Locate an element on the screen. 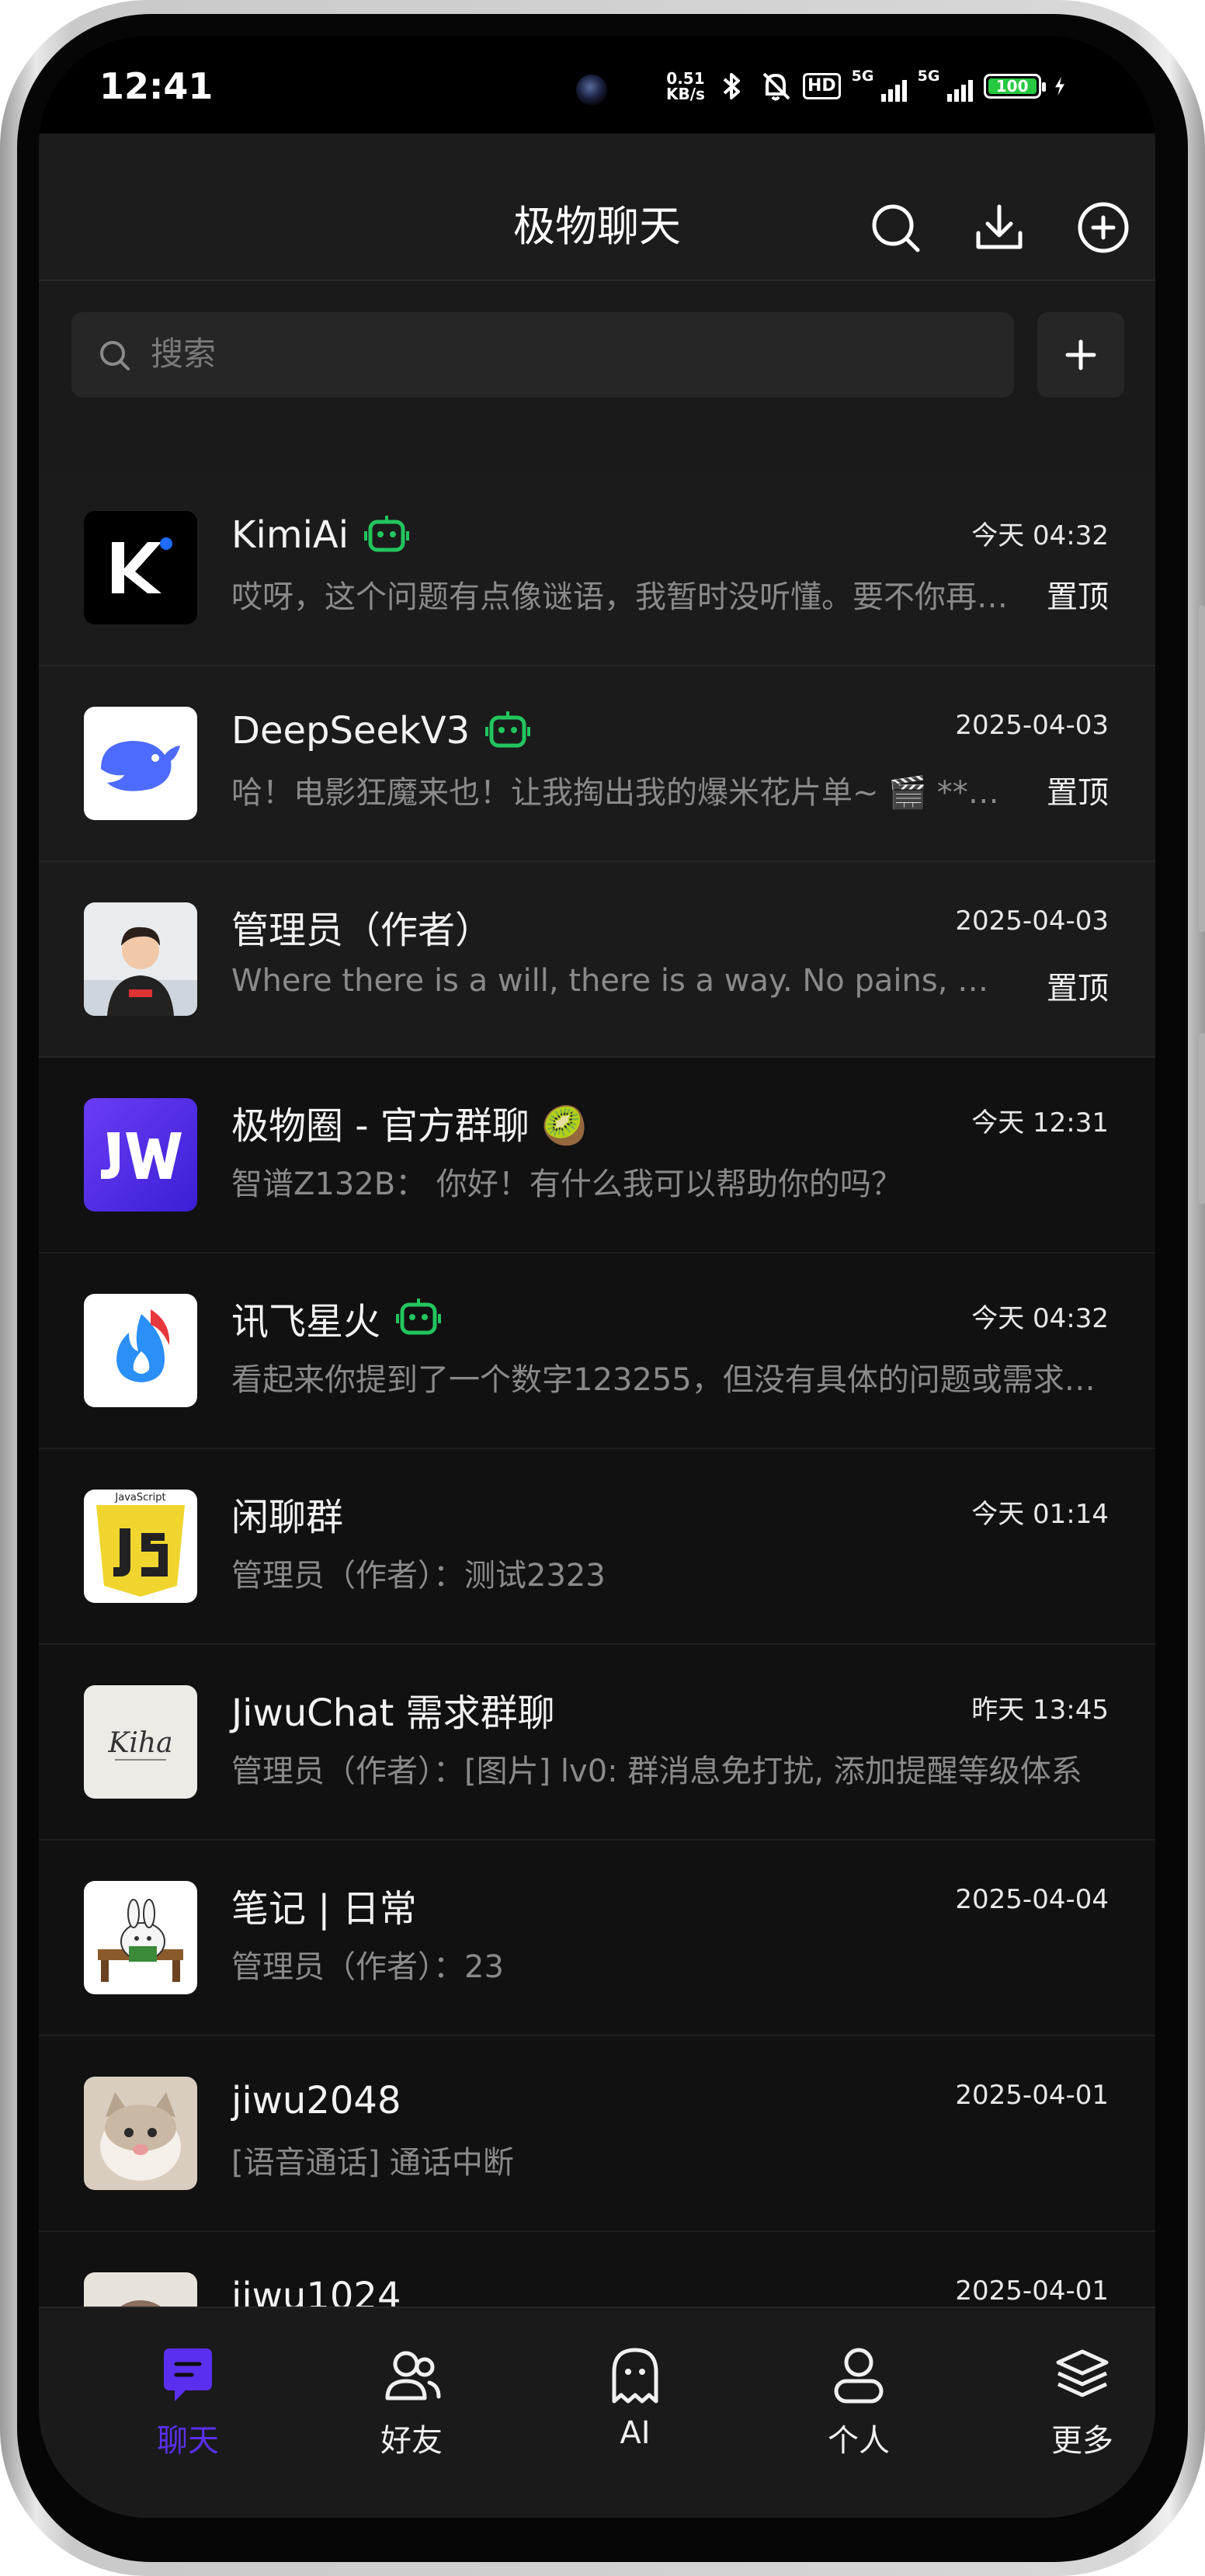  nav-ai: AI is located at coordinates (635, 2397).